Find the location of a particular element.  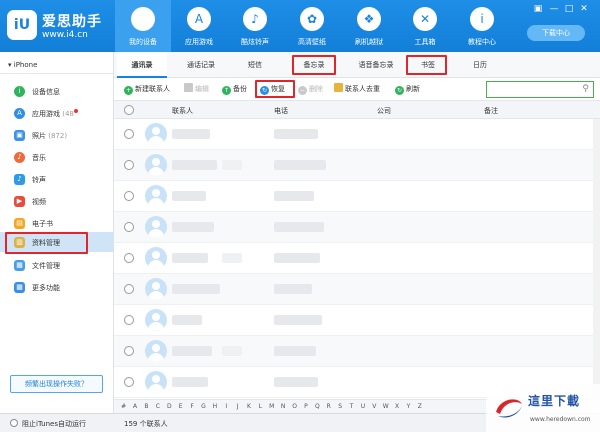

sidebar-item-file-management: ▦ 文件管理 is located at coordinates (56, 265).